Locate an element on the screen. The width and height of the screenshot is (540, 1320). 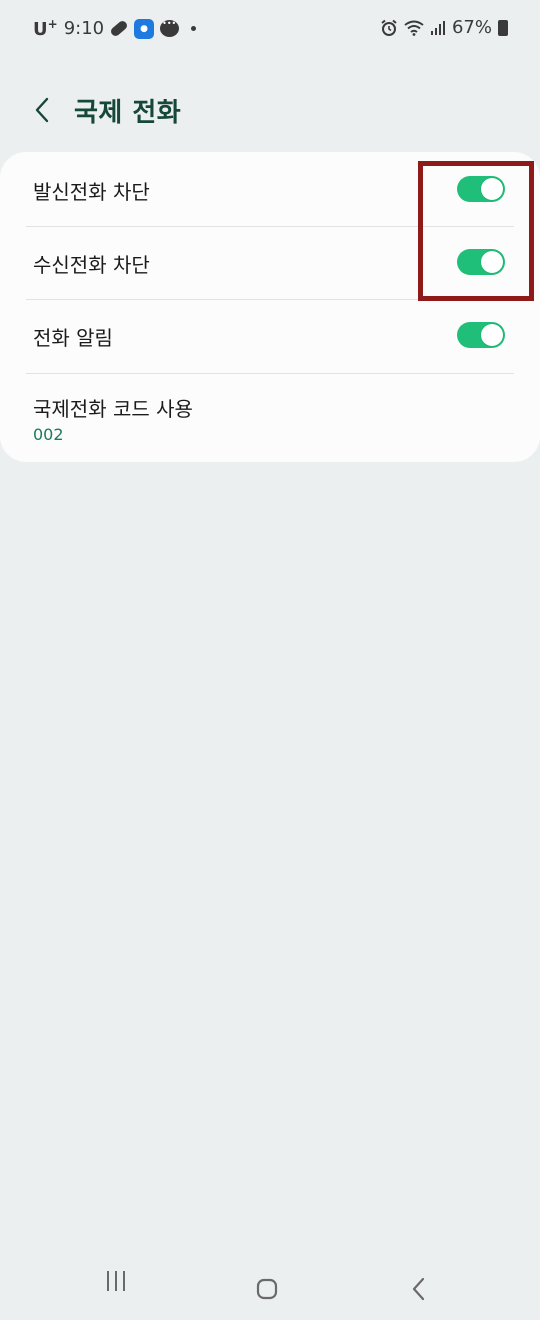
status-left: U+ 9:10 ● is located at coordinates (115, 28).